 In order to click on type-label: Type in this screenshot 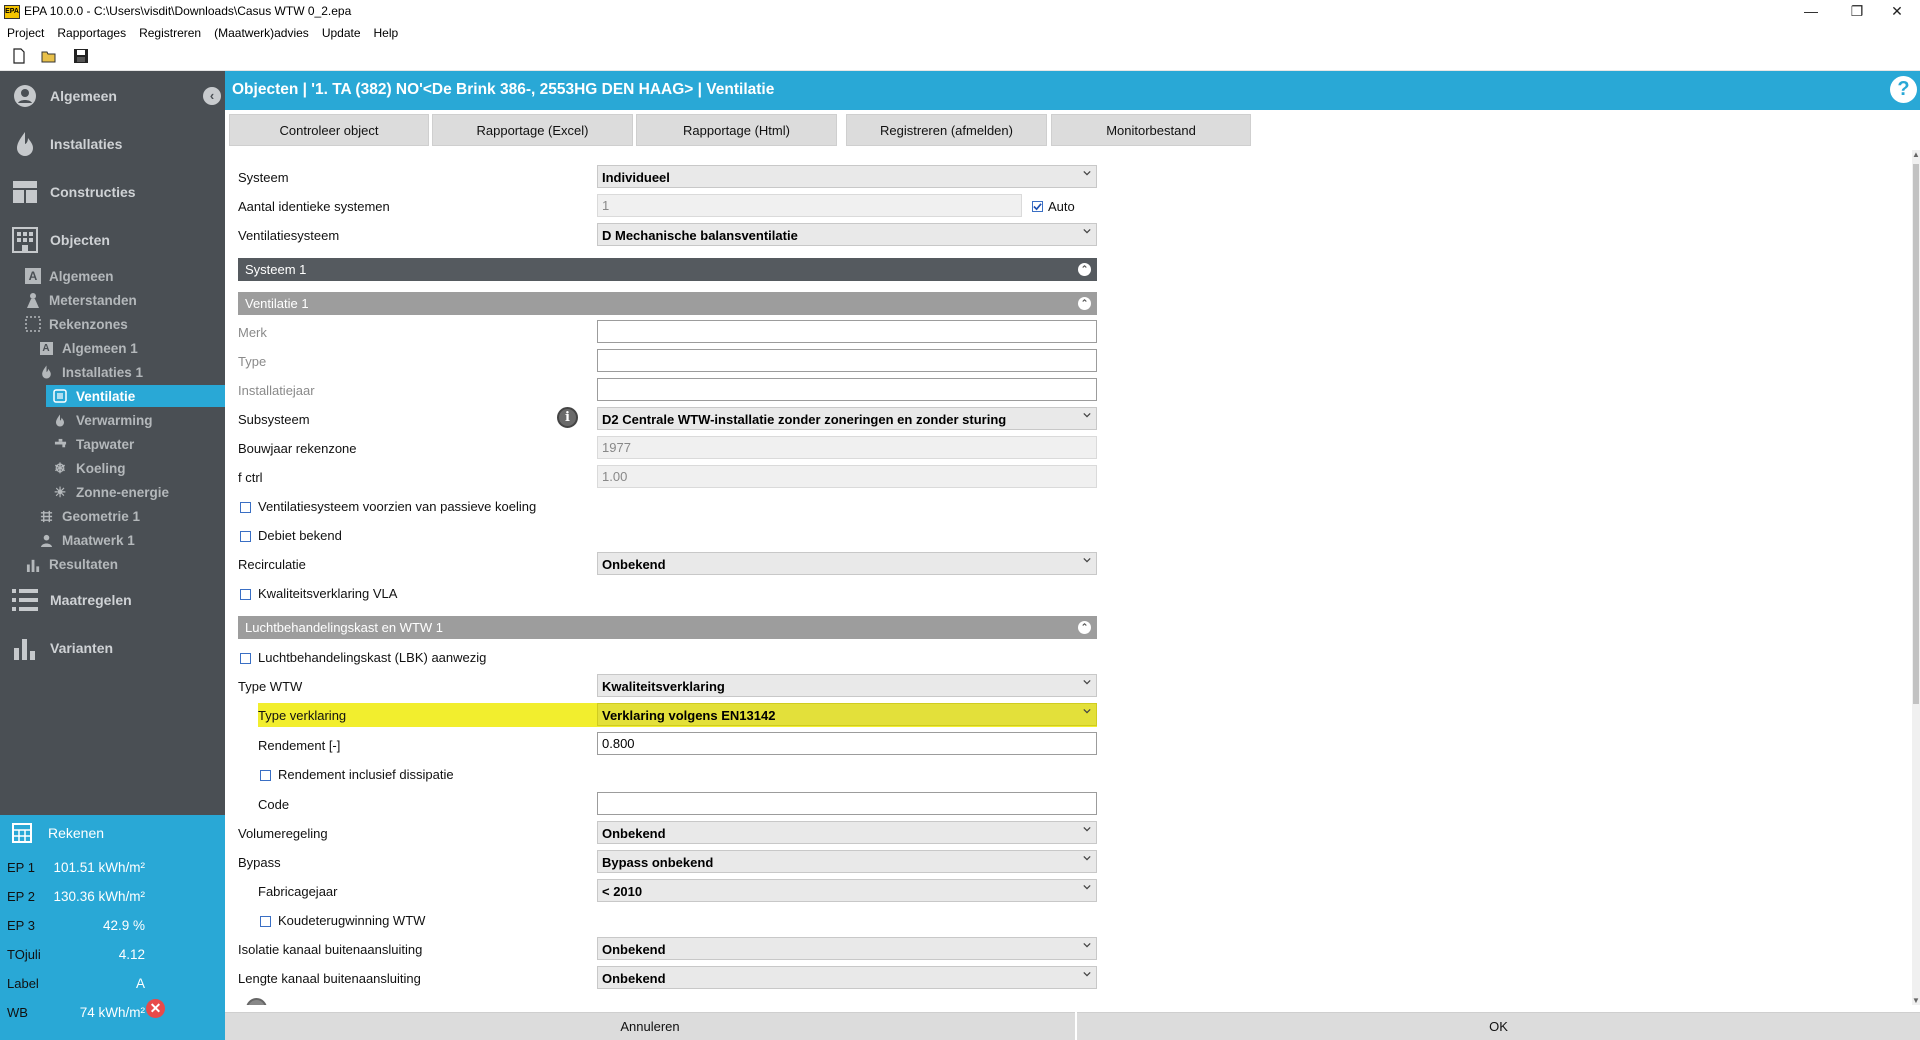, I will do `click(252, 361)`.